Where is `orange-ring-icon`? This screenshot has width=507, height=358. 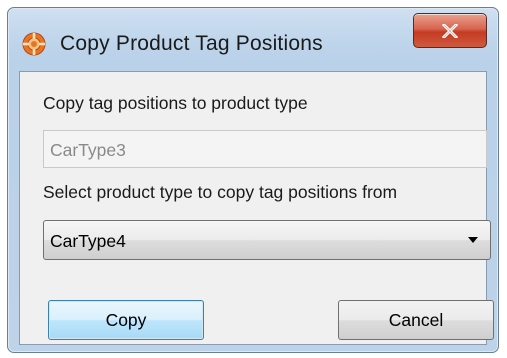 orange-ring-icon is located at coordinates (34, 44).